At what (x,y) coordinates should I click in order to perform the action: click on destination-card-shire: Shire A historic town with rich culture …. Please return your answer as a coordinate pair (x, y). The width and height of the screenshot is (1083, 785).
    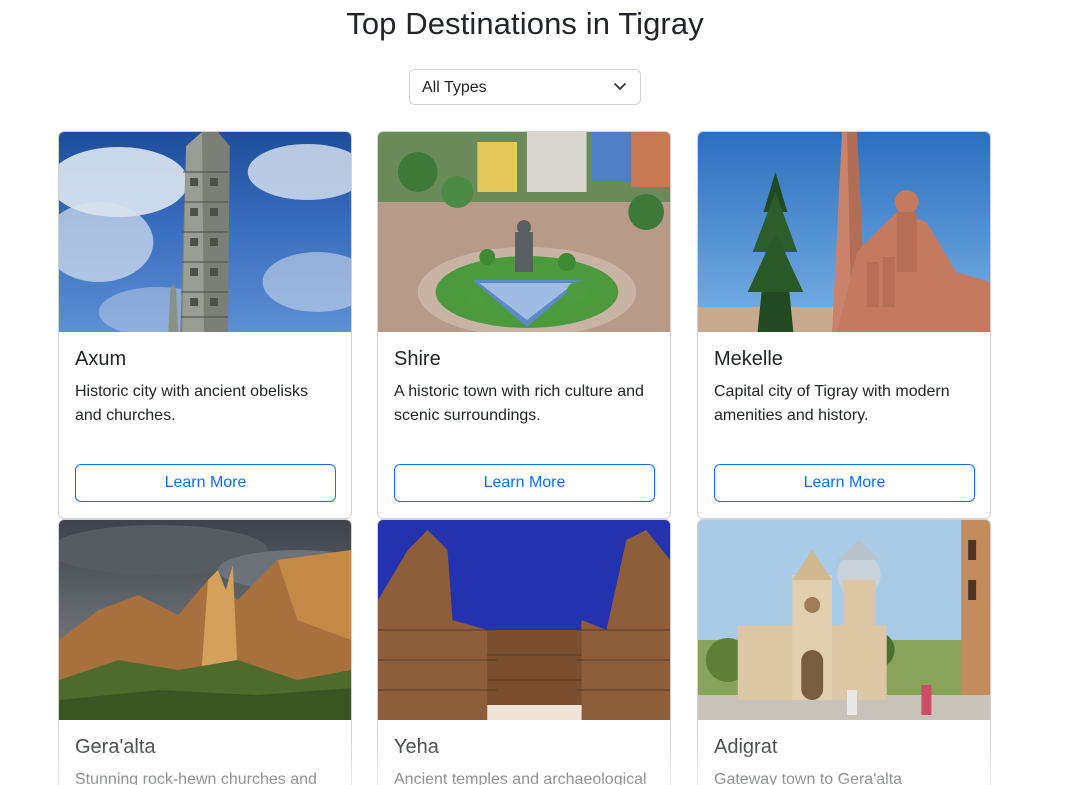
    Looking at the image, I should click on (524, 325).